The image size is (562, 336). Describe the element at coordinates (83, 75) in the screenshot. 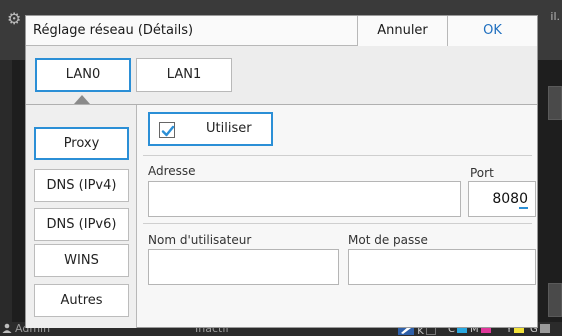

I see `tab-lan0: LAN0` at that location.